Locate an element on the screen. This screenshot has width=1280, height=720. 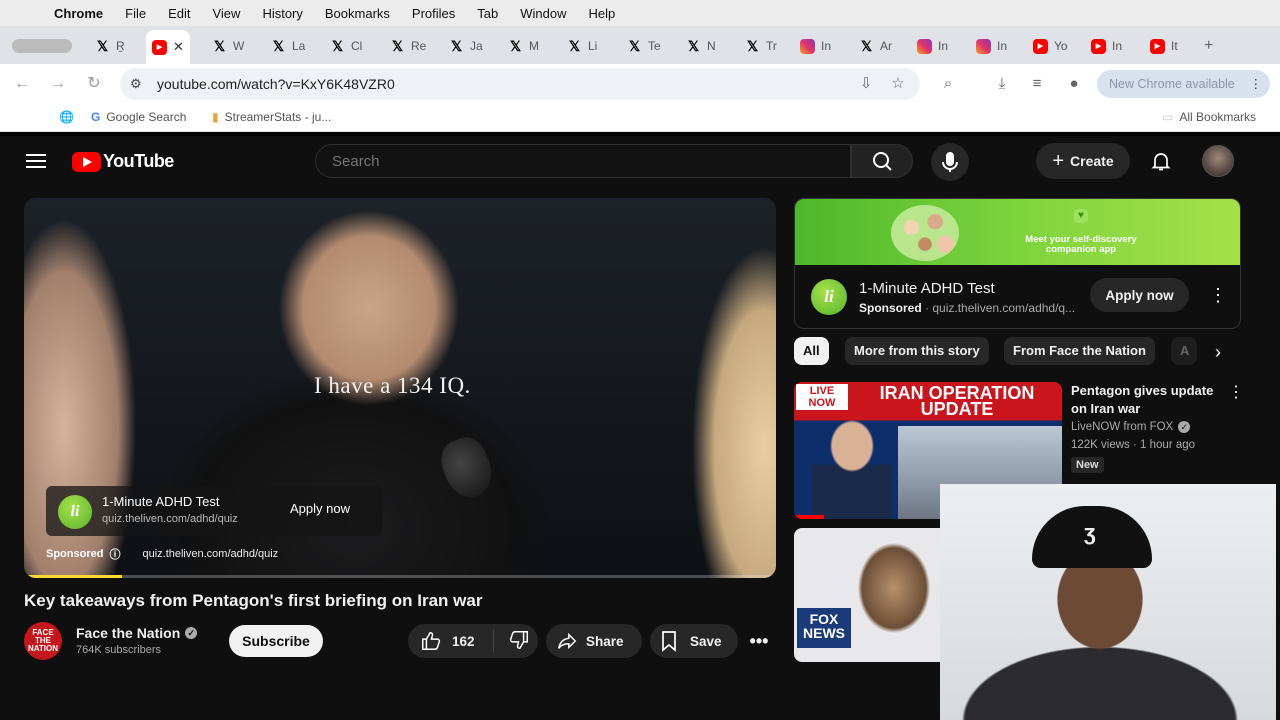
tab-label: Ja is located at coordinates (476, 46).